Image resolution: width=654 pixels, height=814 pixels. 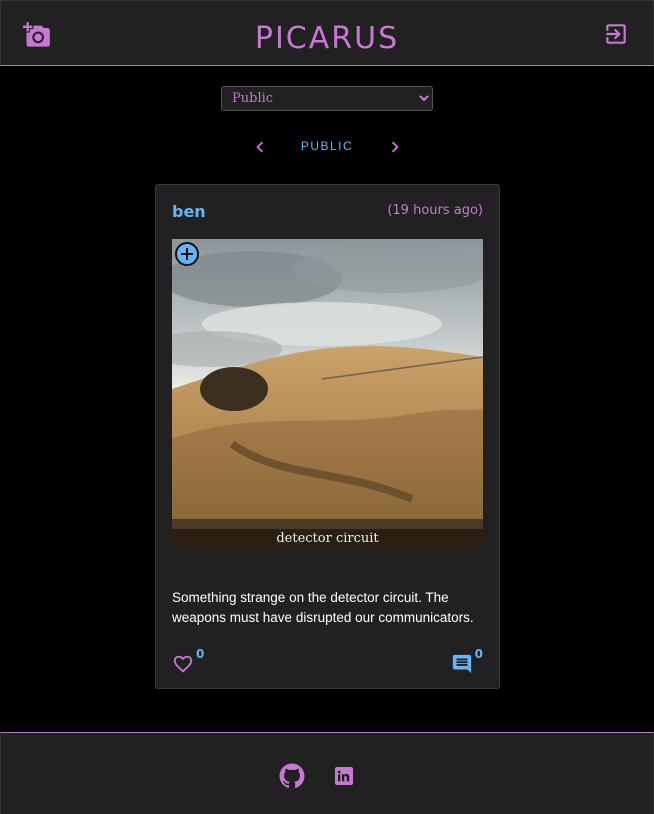 I want to click on app-header: PICARUS, so click(x=327, y=33).